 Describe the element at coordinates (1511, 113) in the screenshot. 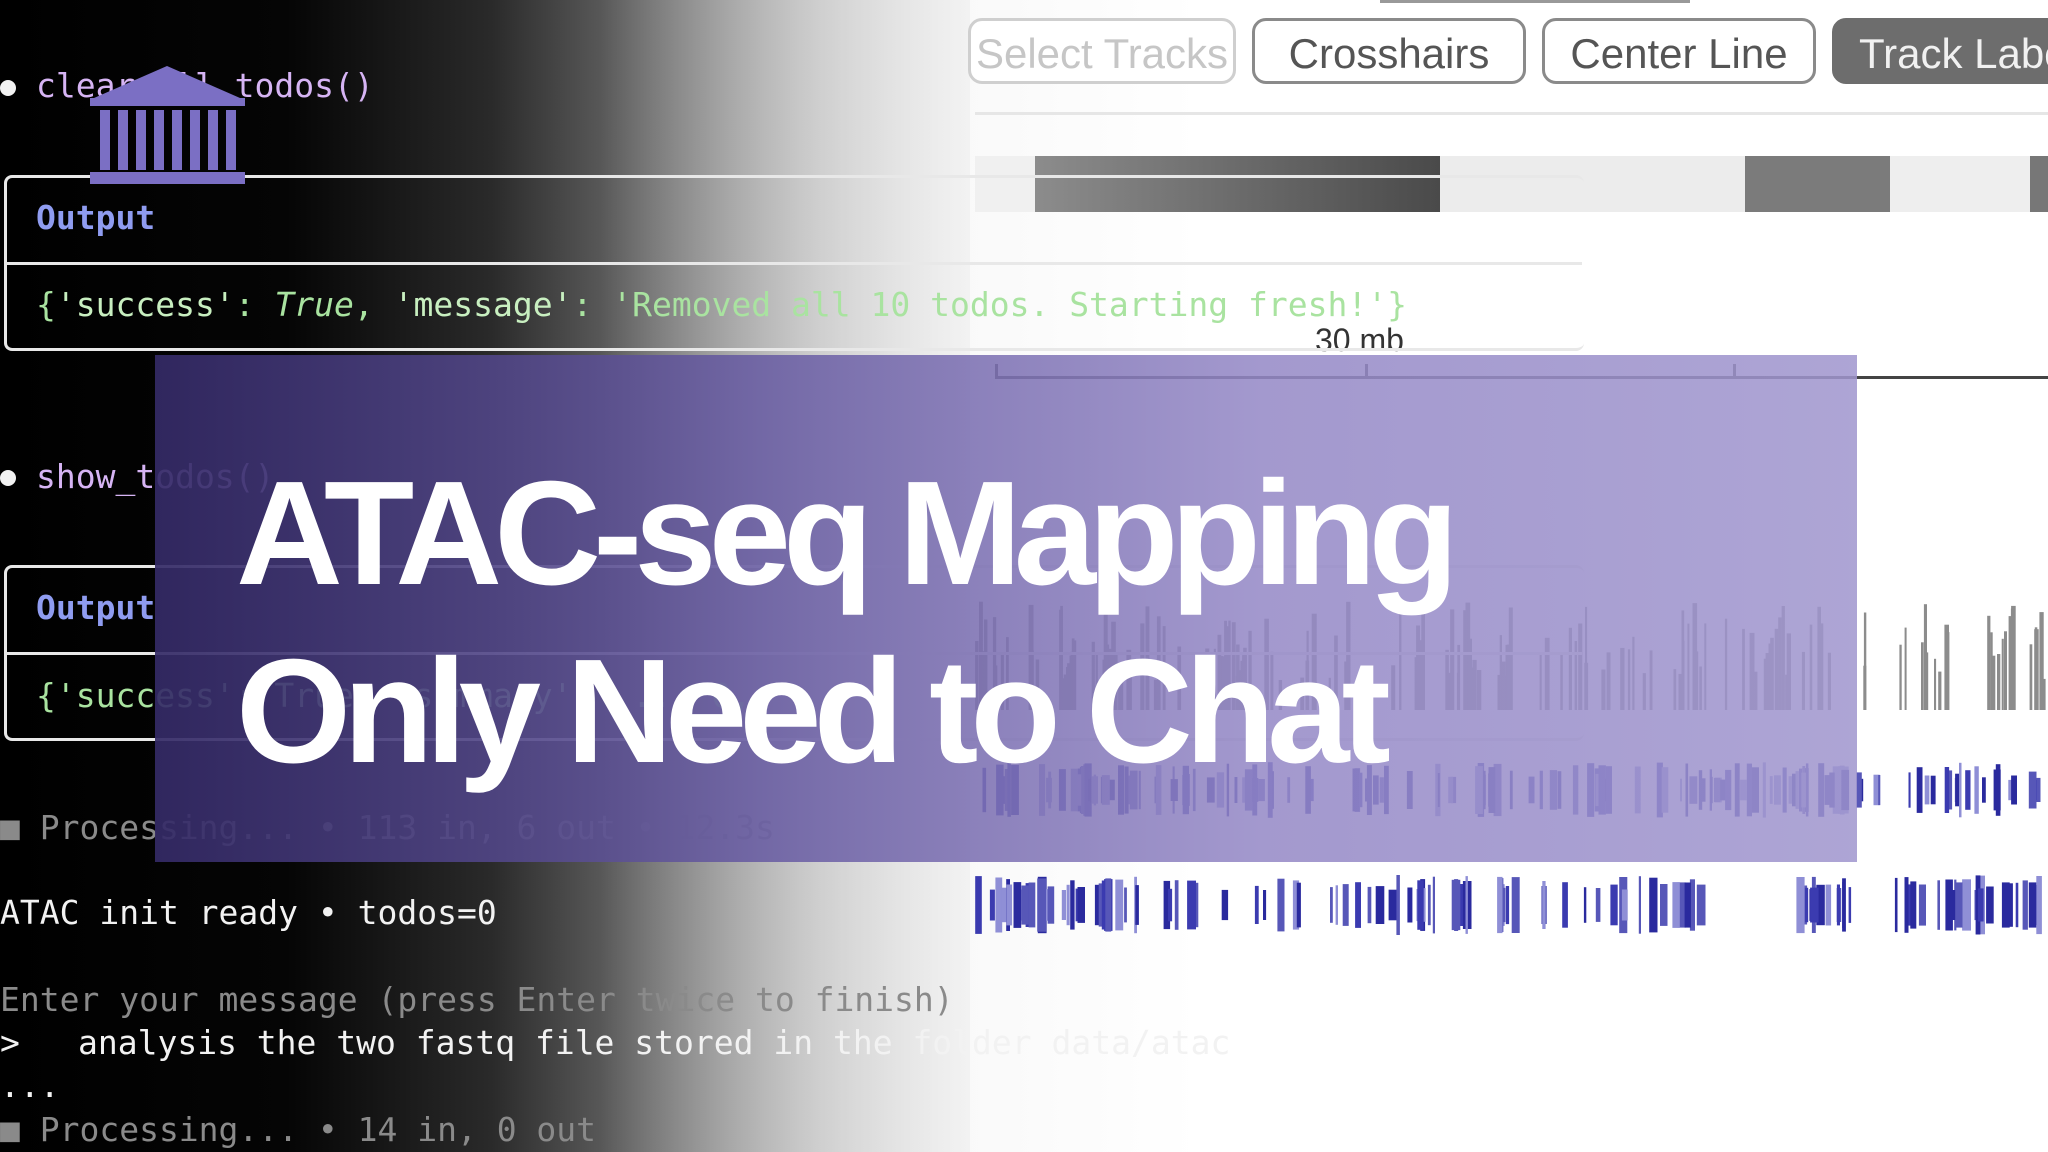

I see `toolbar-divider` at that location.